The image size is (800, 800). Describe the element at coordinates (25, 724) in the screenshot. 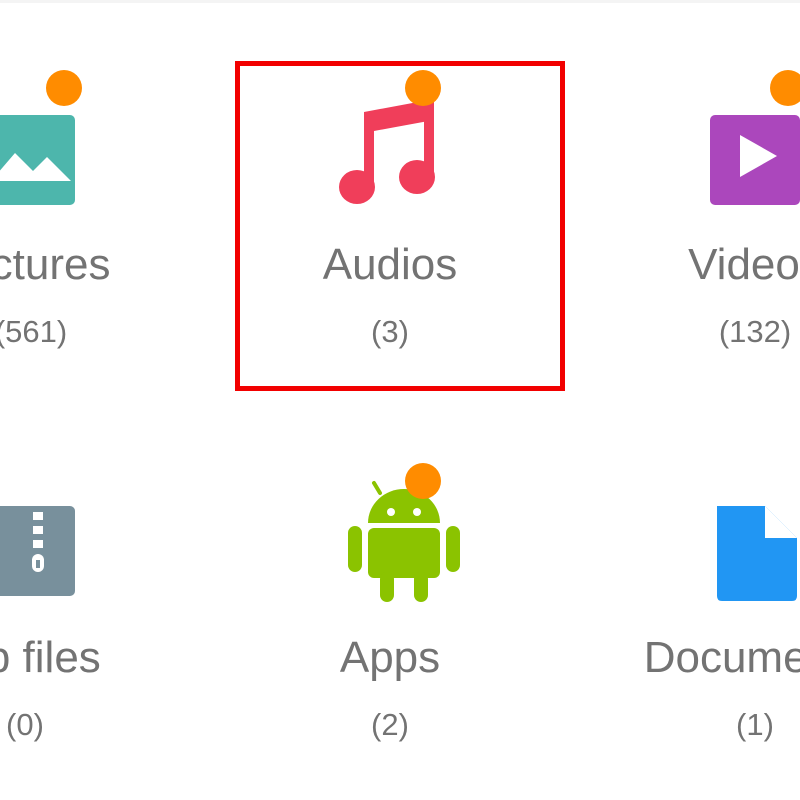

I see `category-count: (0)` at that location.